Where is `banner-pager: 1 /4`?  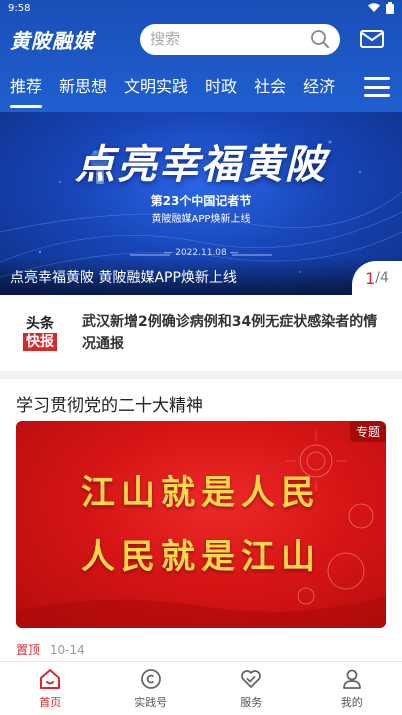 banner-pager: 1 /4 is located at coordinates (377, 278).